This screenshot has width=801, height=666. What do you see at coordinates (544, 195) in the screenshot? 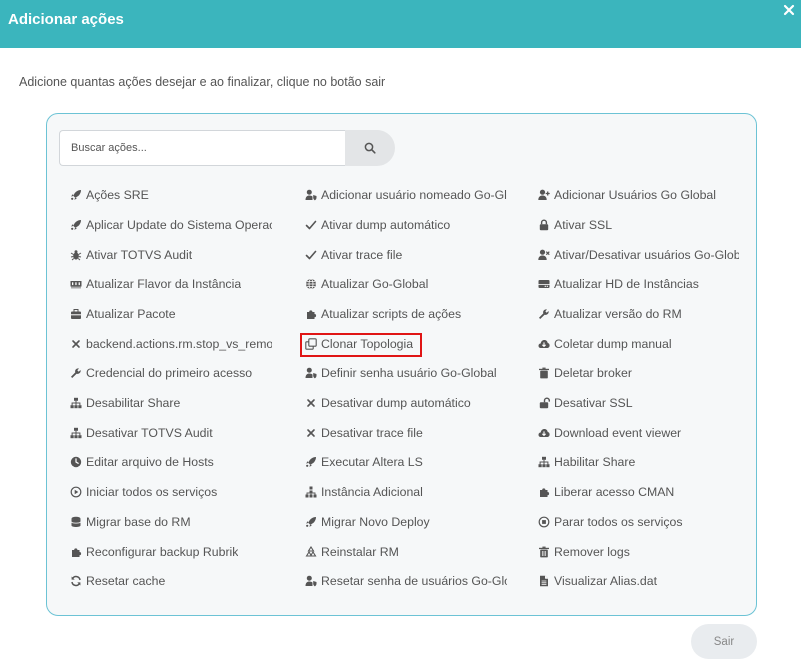
I see `user-plus-icon` at bounding box center [544, 195].